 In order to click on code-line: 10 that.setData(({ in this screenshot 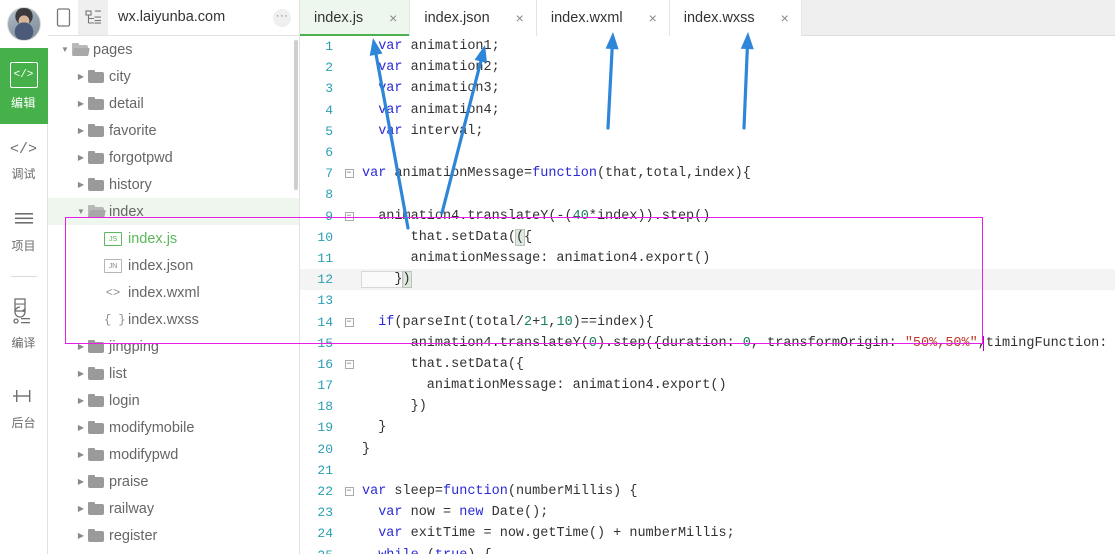, I will do `click(707, 237)`.